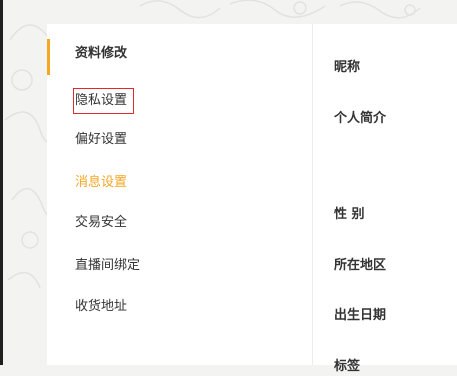 The image size is (457, 376). What do you see at coordinates (104, 101) in the screenshot?
I see `sidebar-item-privacy-settings: 隐私设置` at bounding box center [104, 101].